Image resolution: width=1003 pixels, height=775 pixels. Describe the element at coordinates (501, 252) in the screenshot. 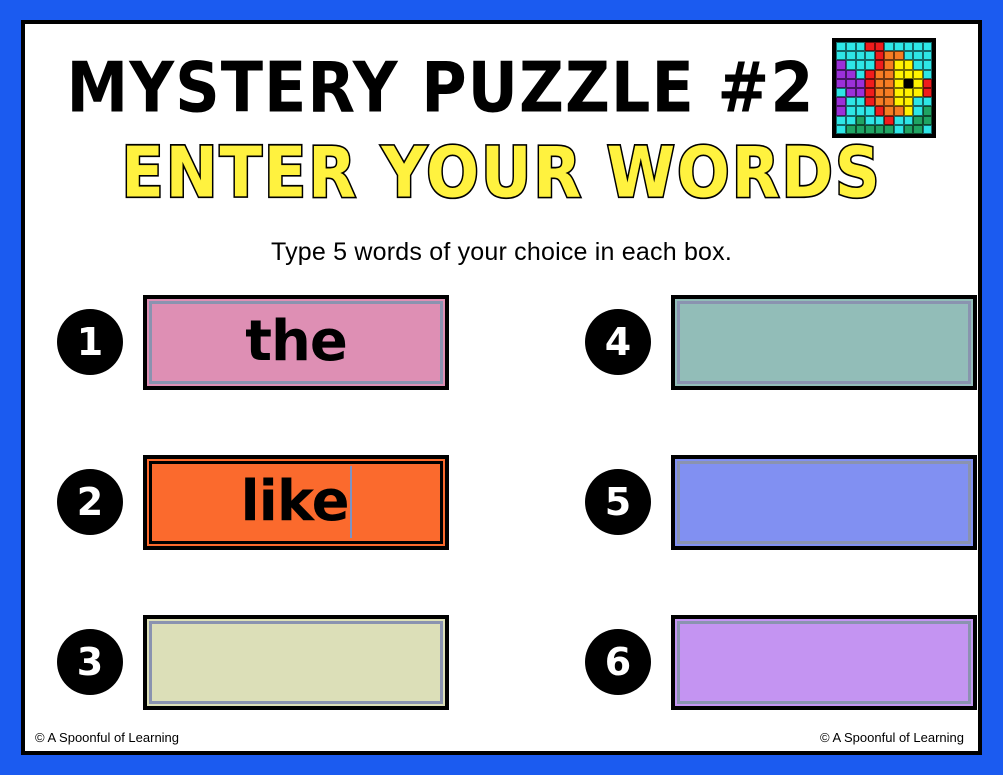

I see `instruction-text: Type 5 words of your choice in each box.` at that location.